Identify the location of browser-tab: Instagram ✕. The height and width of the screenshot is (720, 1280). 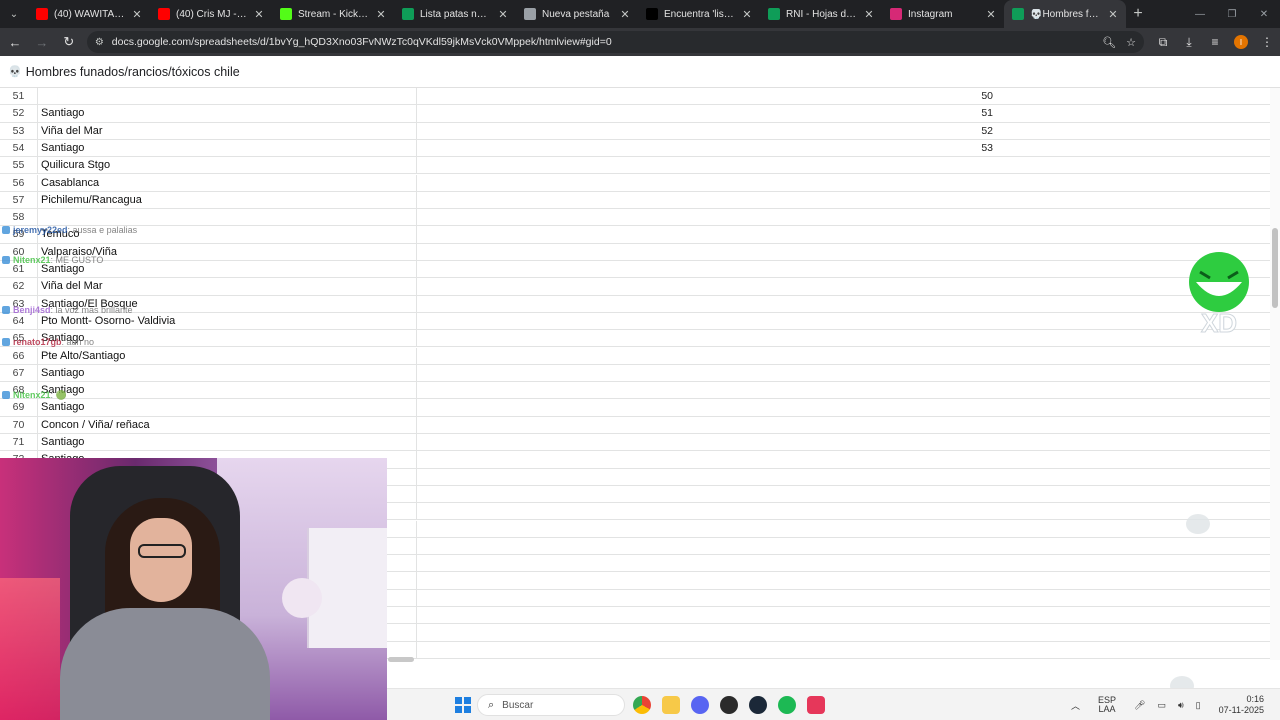
(943, 14).